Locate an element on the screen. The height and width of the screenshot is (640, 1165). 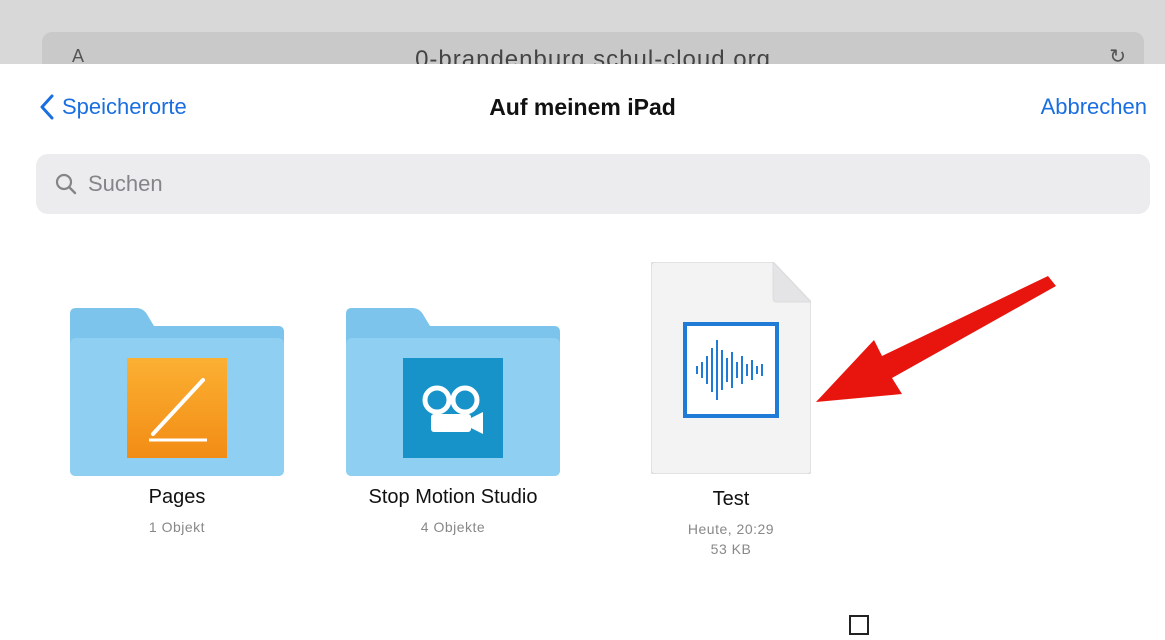
waveform-icon is located at coordinates (731, 370).